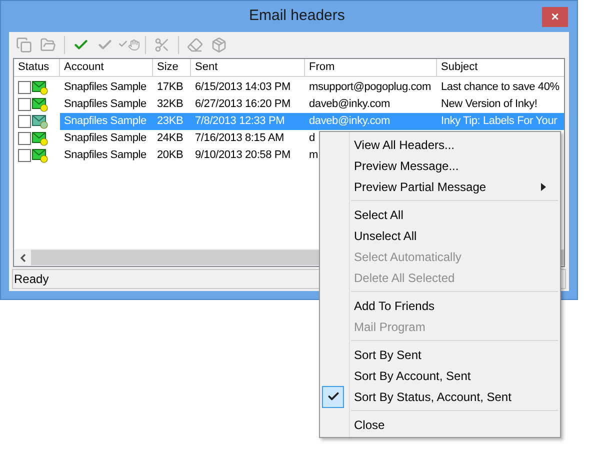 The height and width of the screenshot is (460, 603). What do you see at coordinates (440, 424) in the screenshot?
I see `menu-item: Close` at bounding box center [440, 424].